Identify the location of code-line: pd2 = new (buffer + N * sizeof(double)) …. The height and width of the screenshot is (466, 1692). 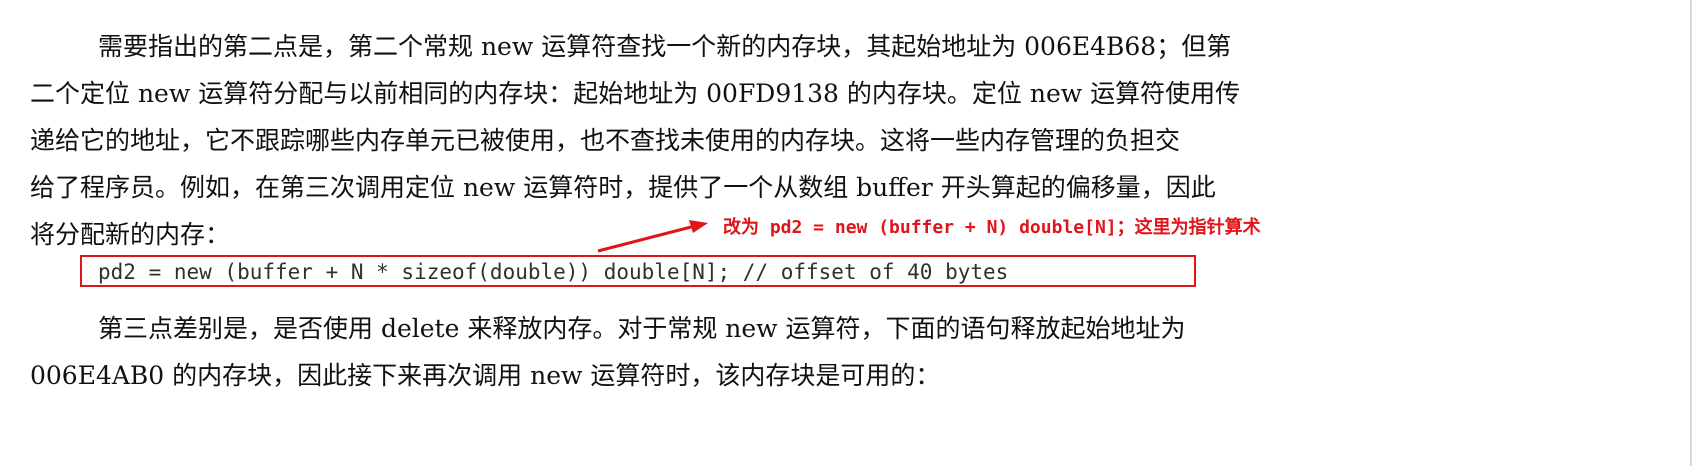
(553, 272).